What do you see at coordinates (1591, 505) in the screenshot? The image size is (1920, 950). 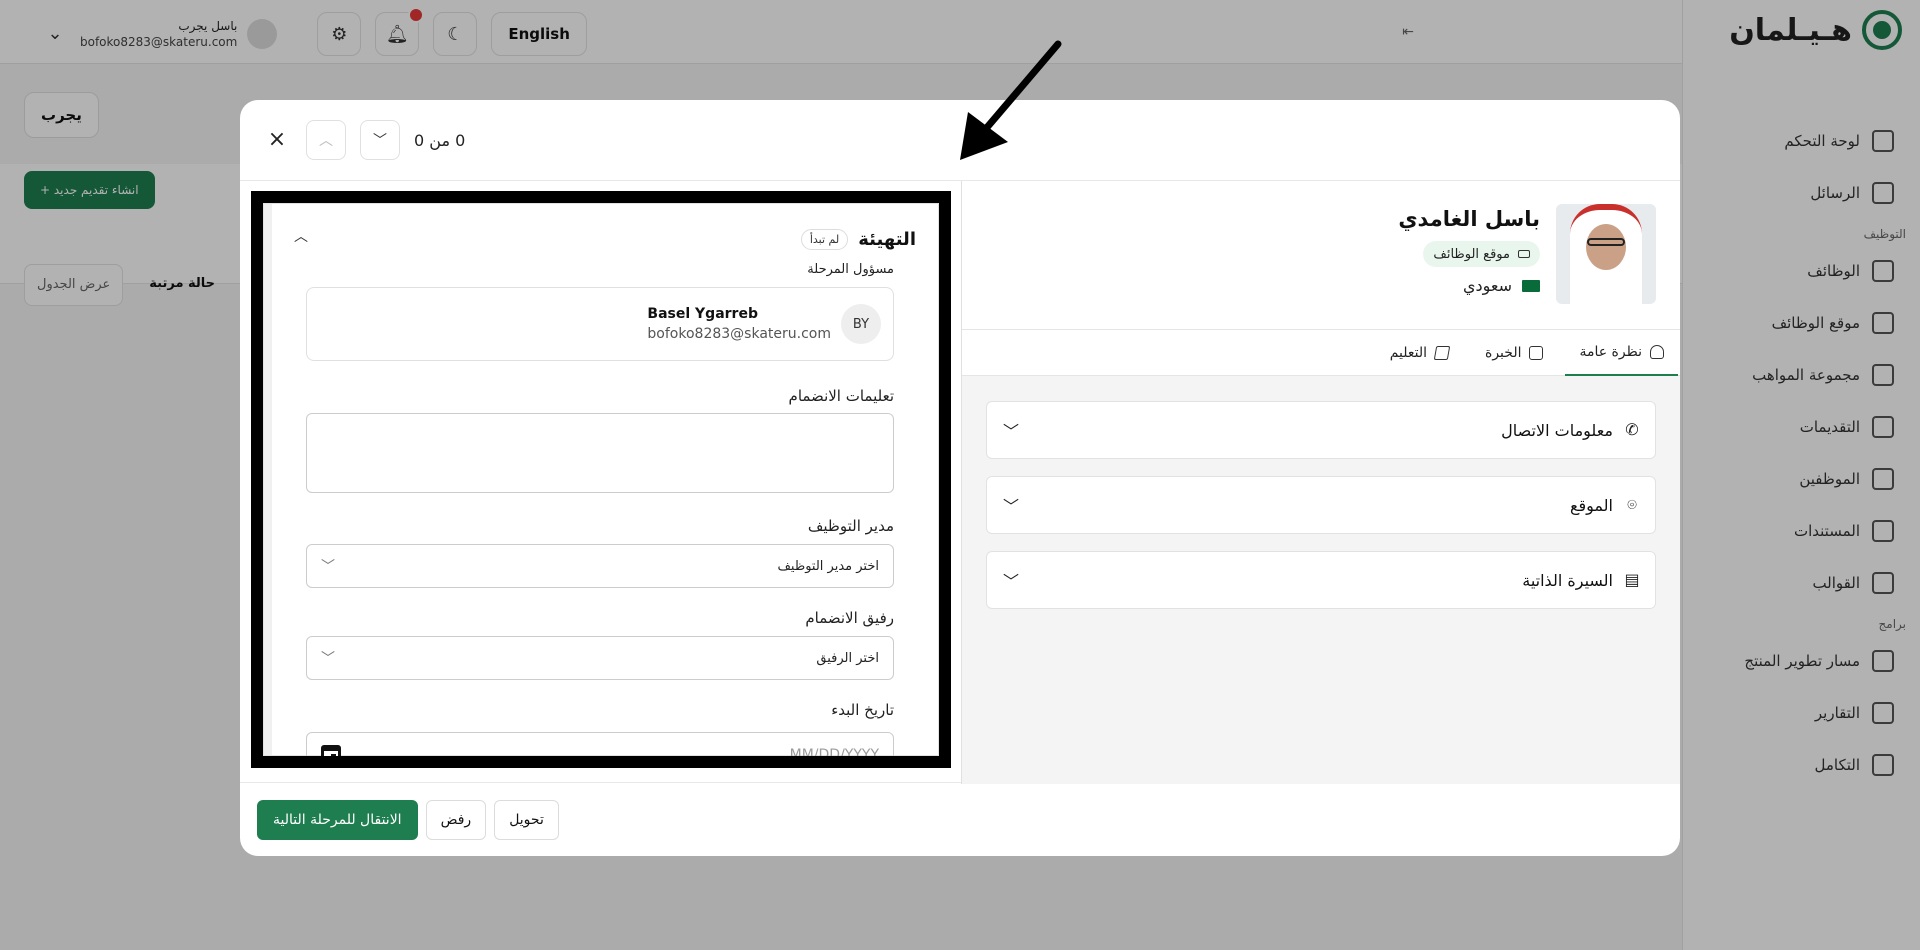 I see `section-title: الموقع` at bounding box center [1591, 505].